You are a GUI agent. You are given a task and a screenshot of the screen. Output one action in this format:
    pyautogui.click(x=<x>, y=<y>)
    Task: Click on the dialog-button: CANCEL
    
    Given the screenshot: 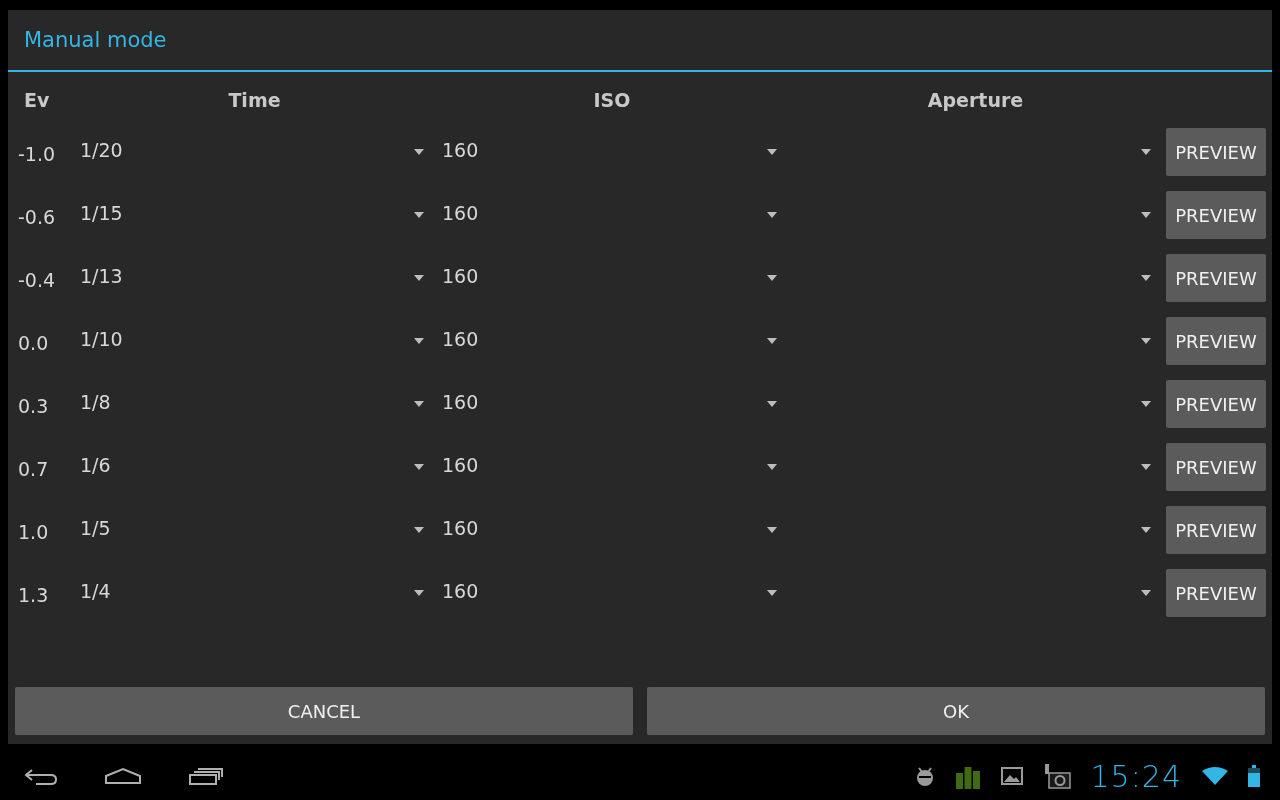 What is the action you would take?
    pyautogui.click(x=324, y=711)
    